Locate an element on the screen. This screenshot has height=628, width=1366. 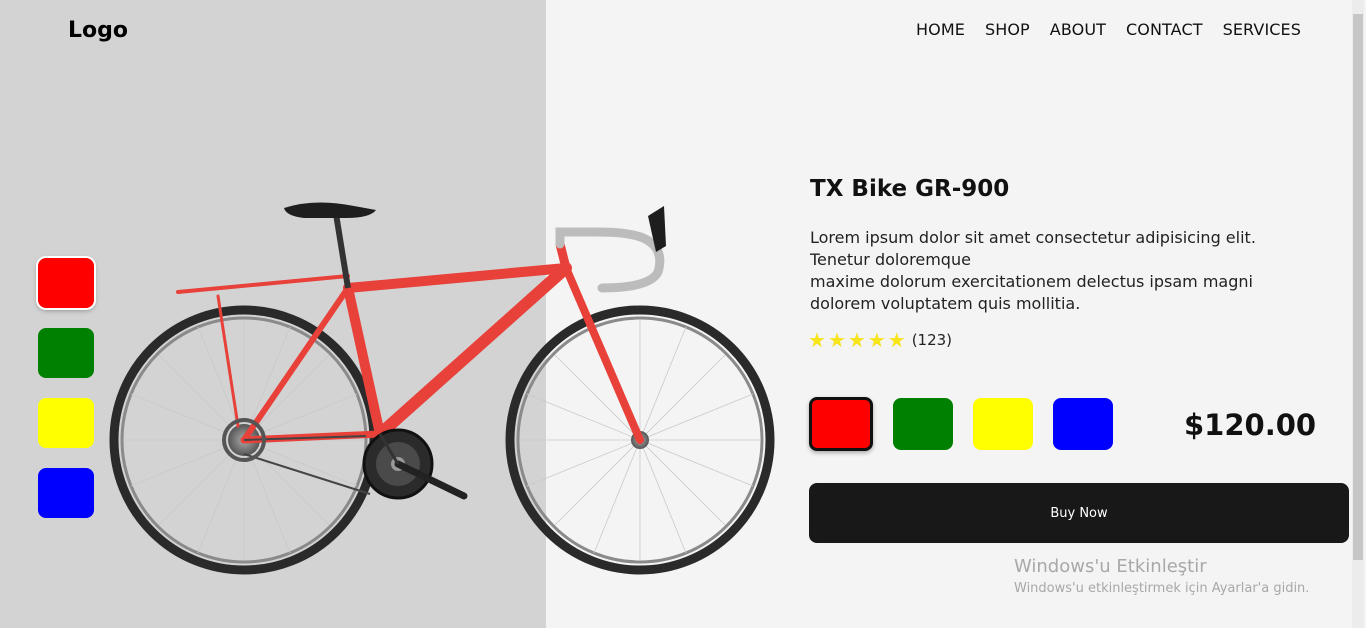
color-option-red is located at coordinates (841, 424).